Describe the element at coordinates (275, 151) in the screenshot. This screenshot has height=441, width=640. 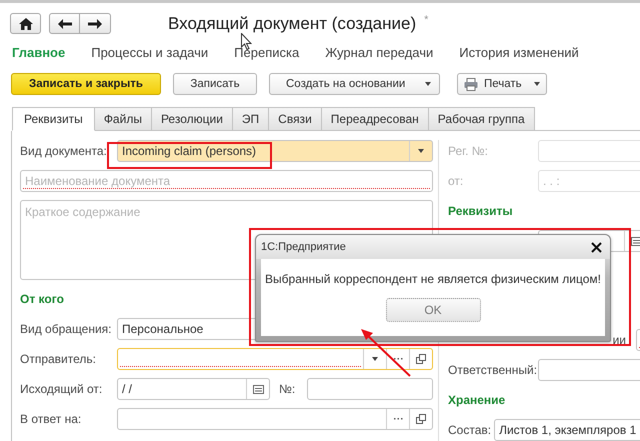
I see `input-field: Incoming claim (persons)` at that location.